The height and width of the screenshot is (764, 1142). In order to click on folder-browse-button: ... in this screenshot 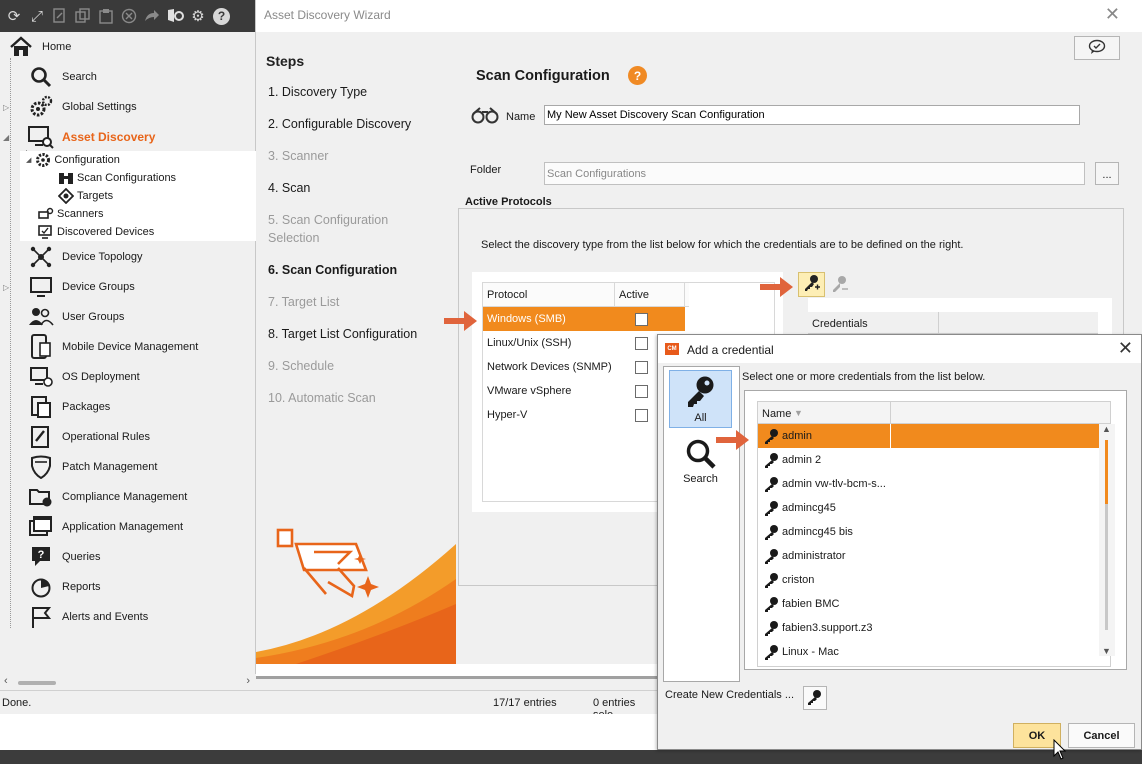, I will do `click(1107, 173)`.